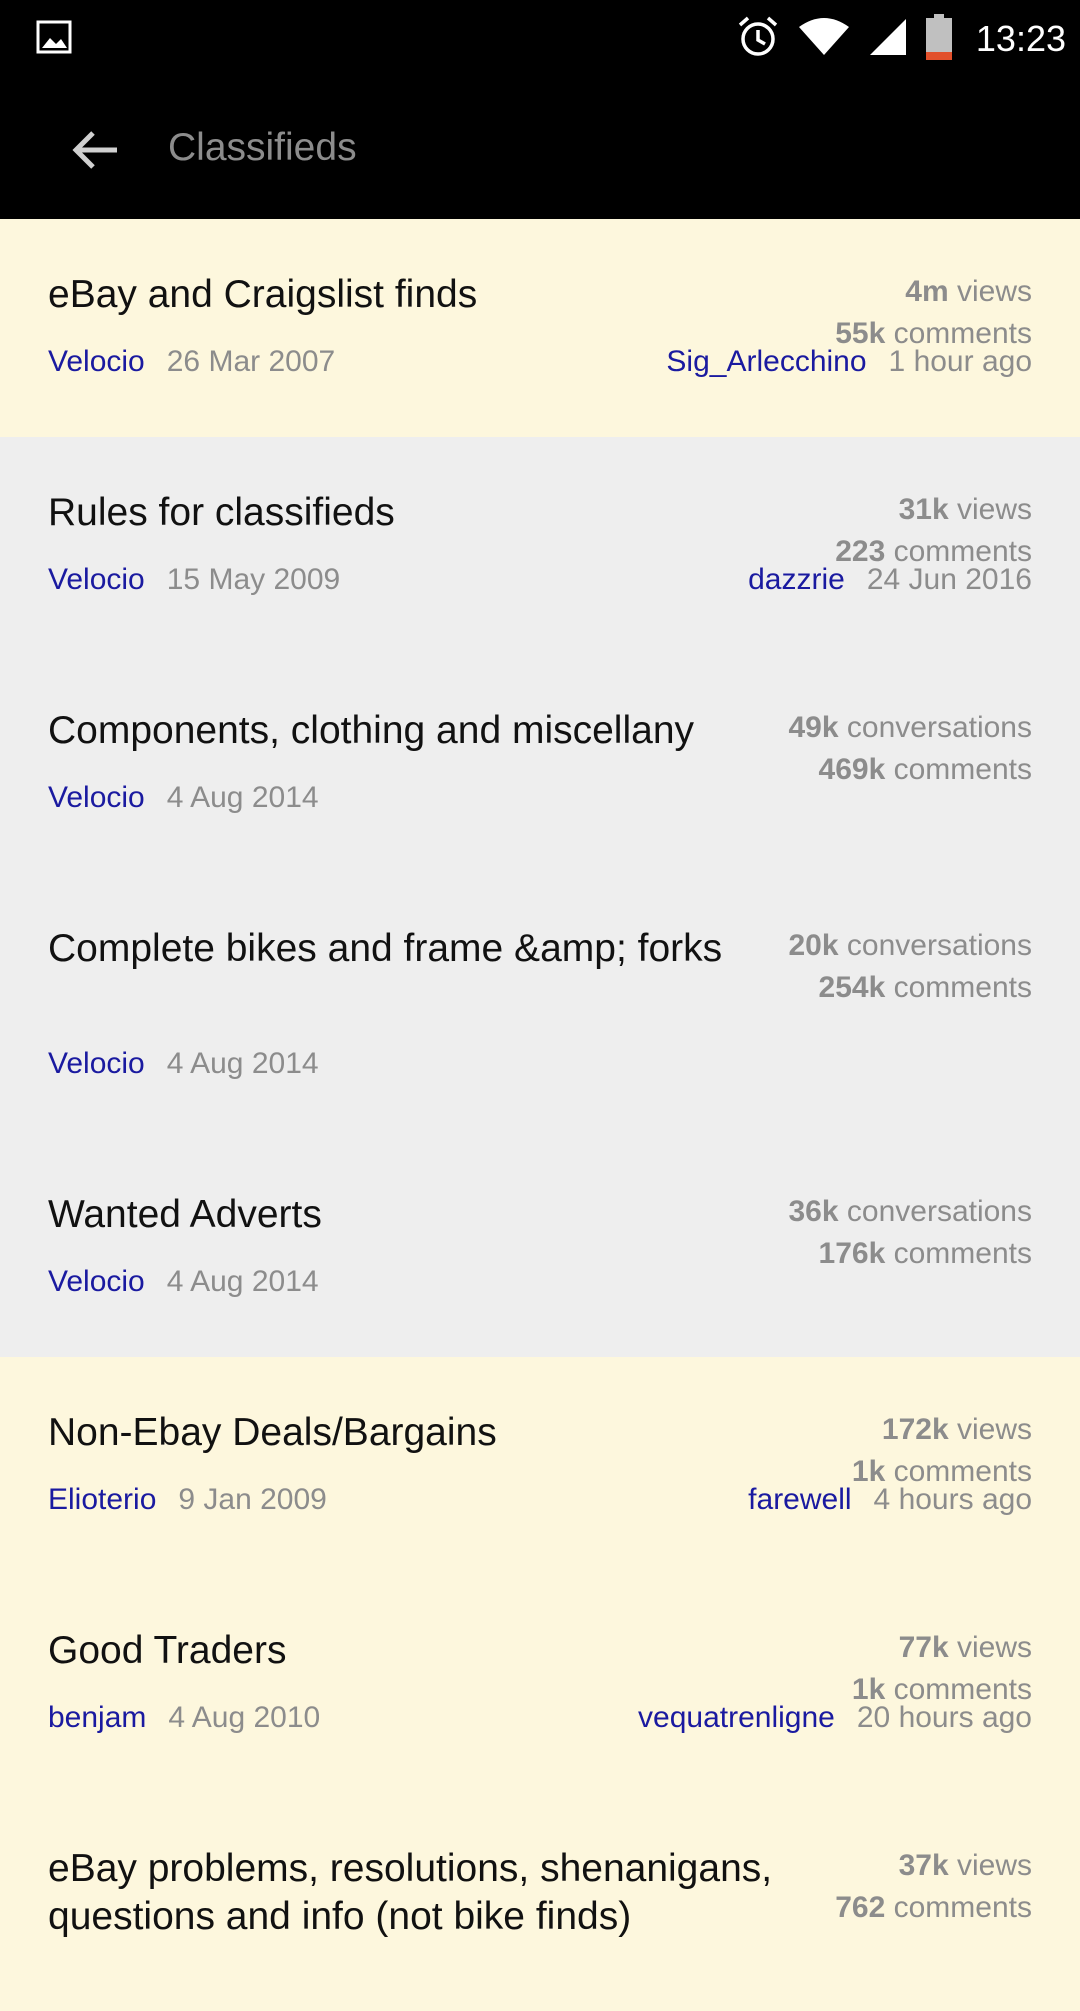  I want to click on last-post: farewell 4 hours ago, so click(890, 1500).